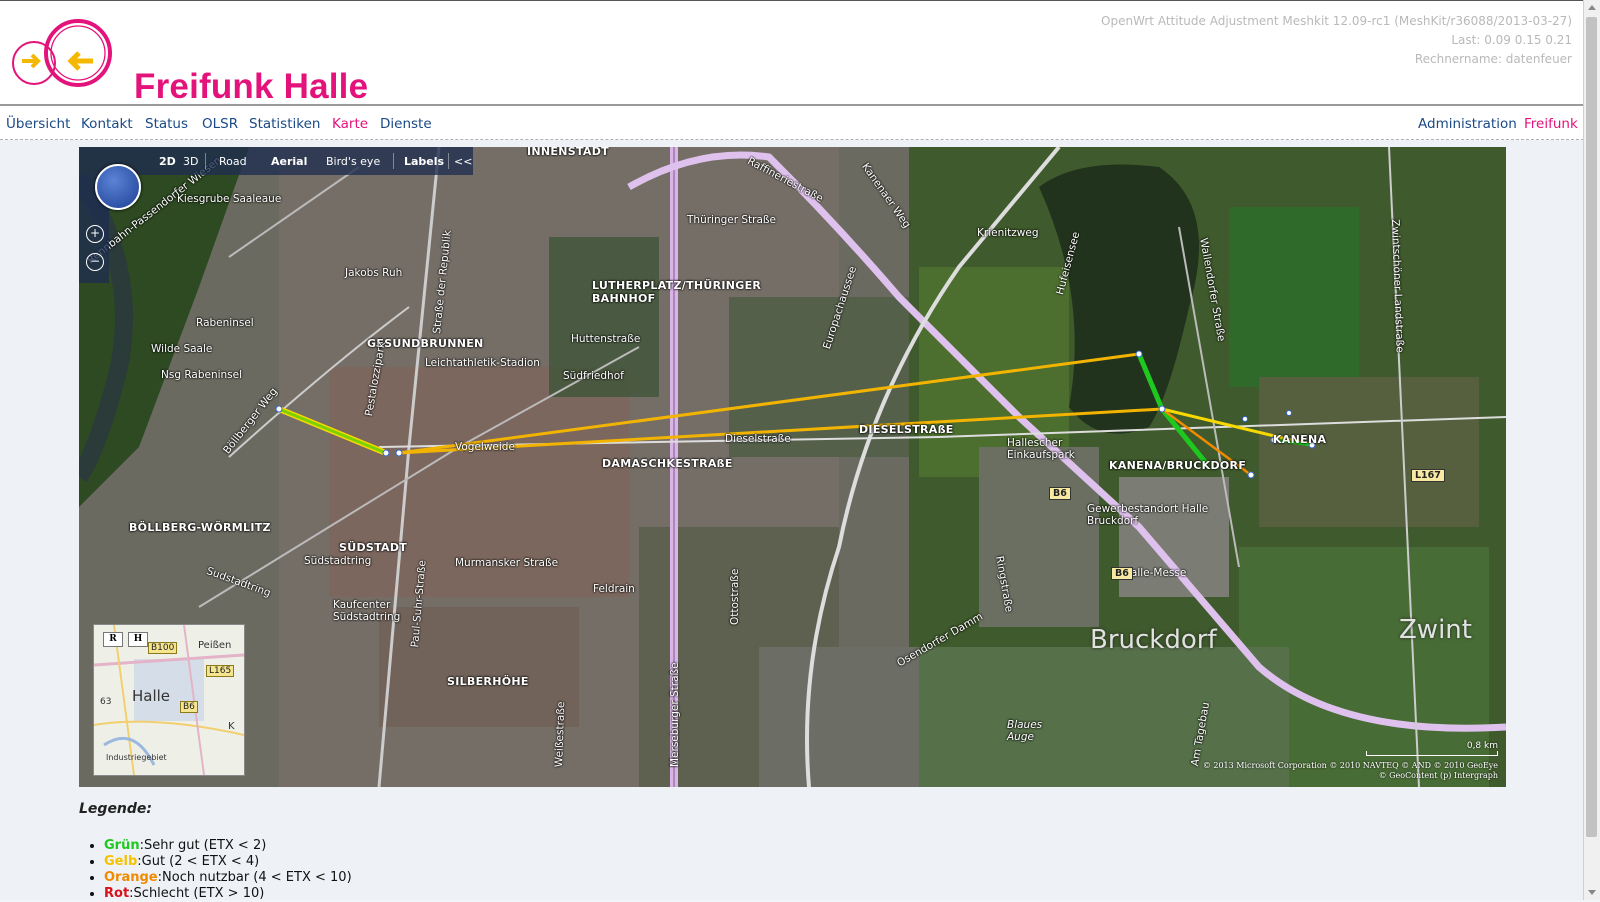 The image size is (1600, 902). I want to click on nav-kontakt: Kontakt, so click(107, 124).